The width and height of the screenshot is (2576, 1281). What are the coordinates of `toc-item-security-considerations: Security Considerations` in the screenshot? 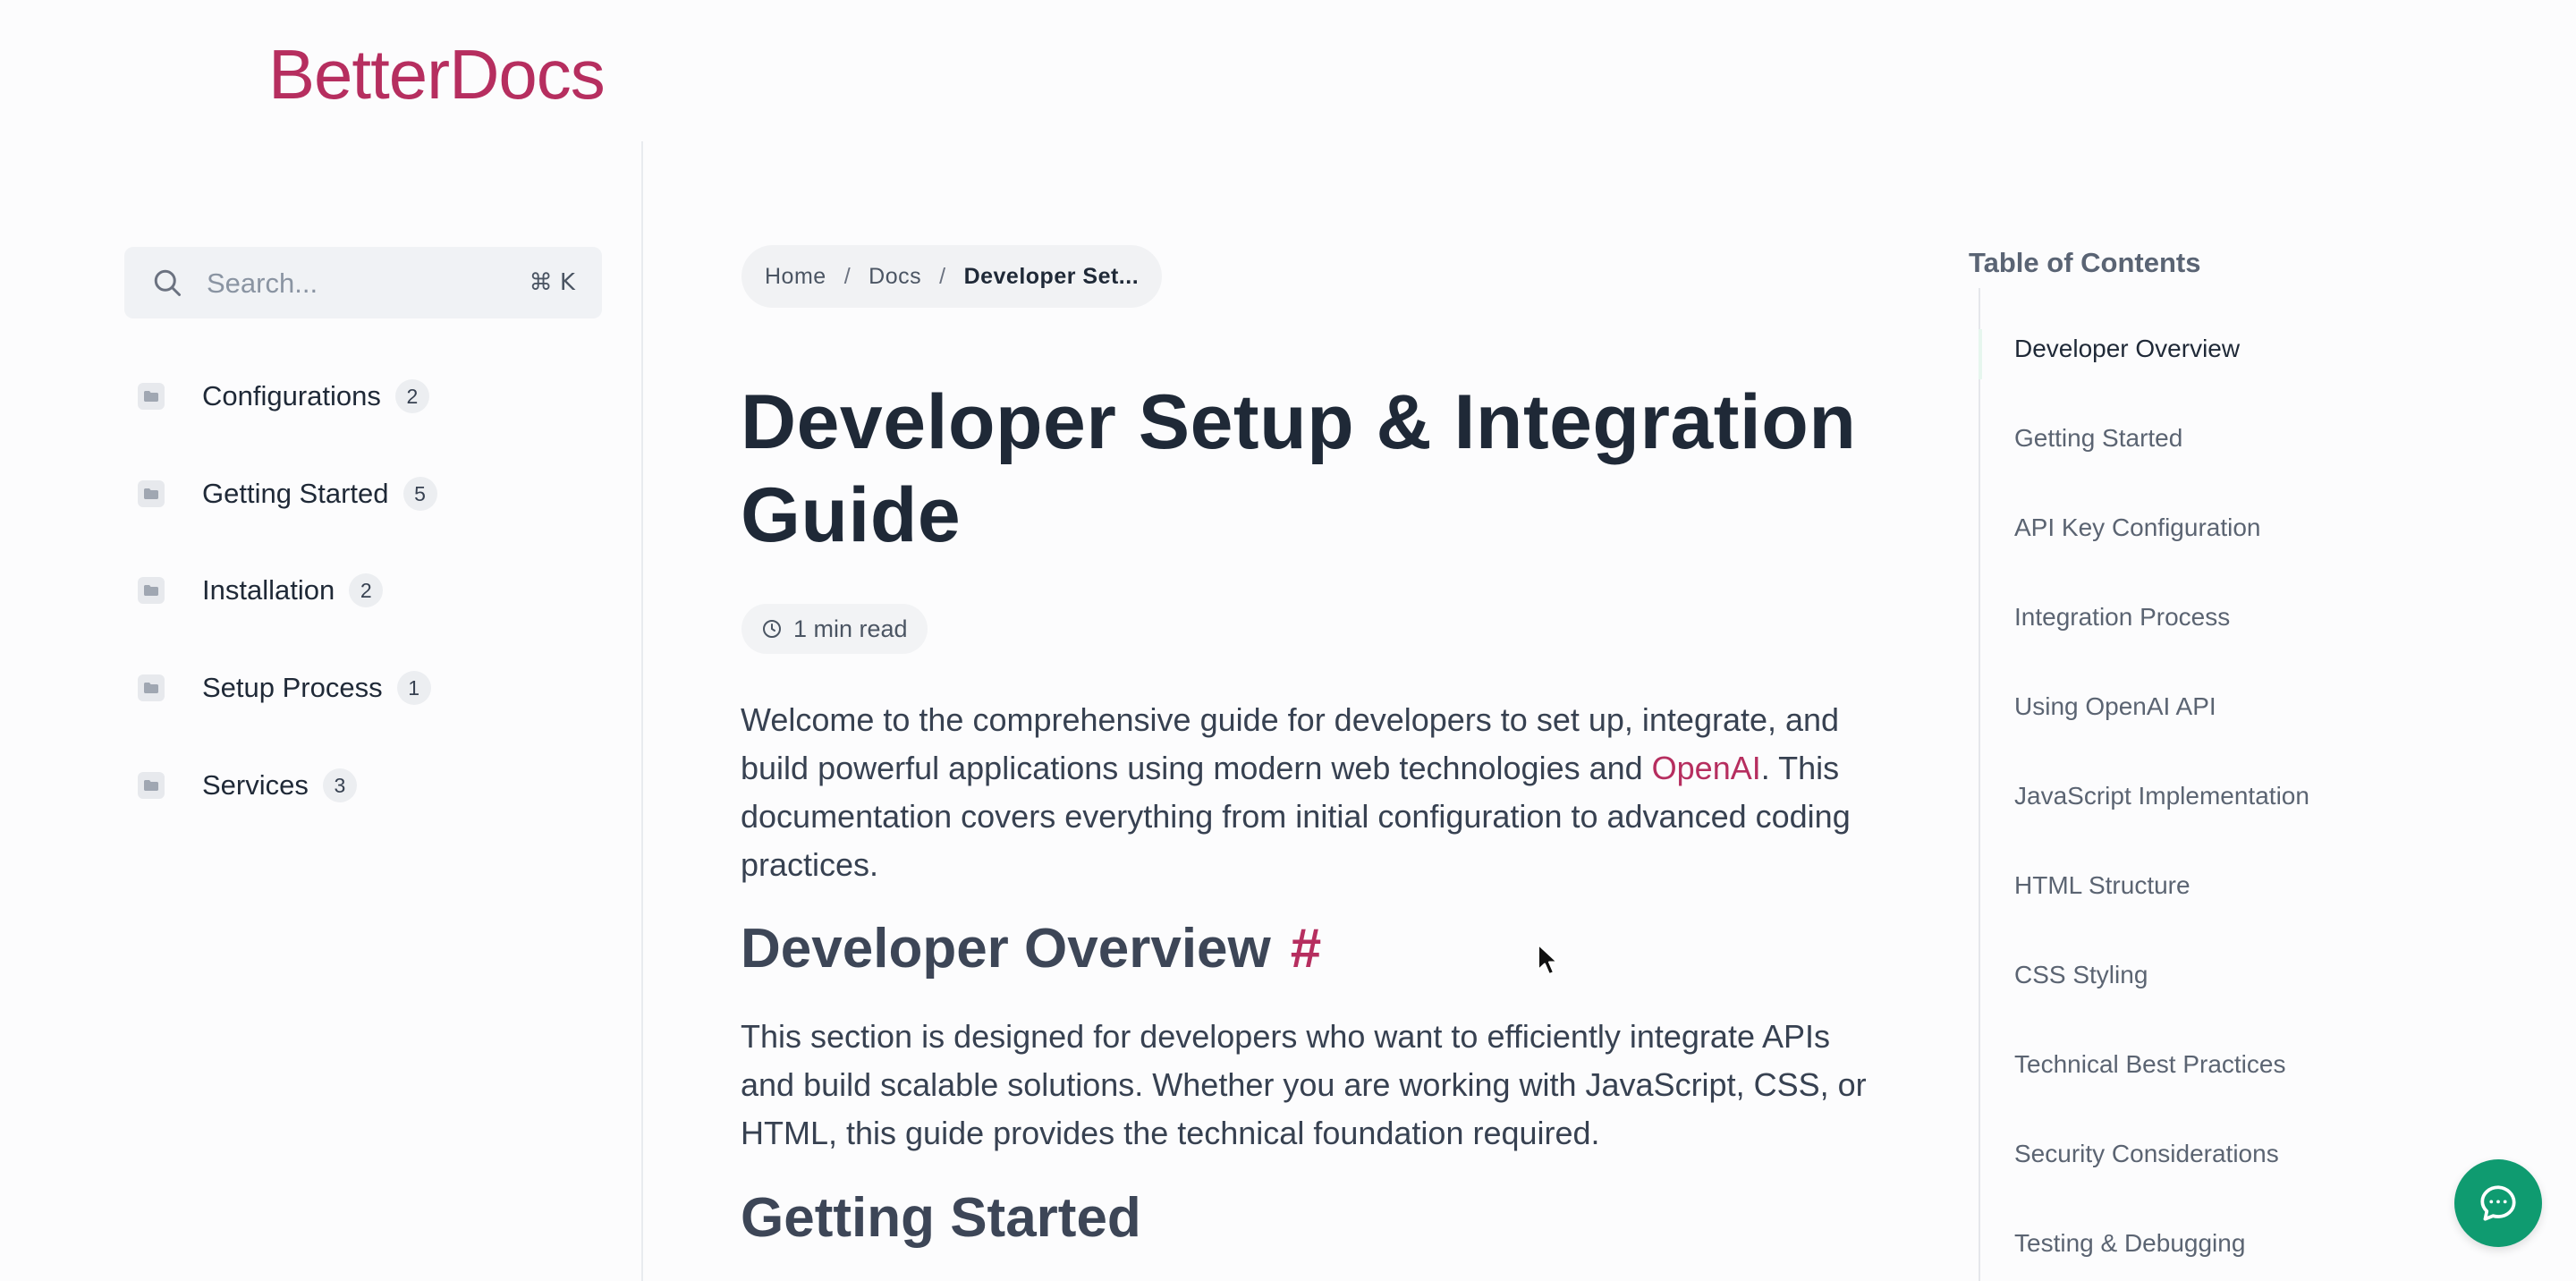 It's located at (2146, 1154).